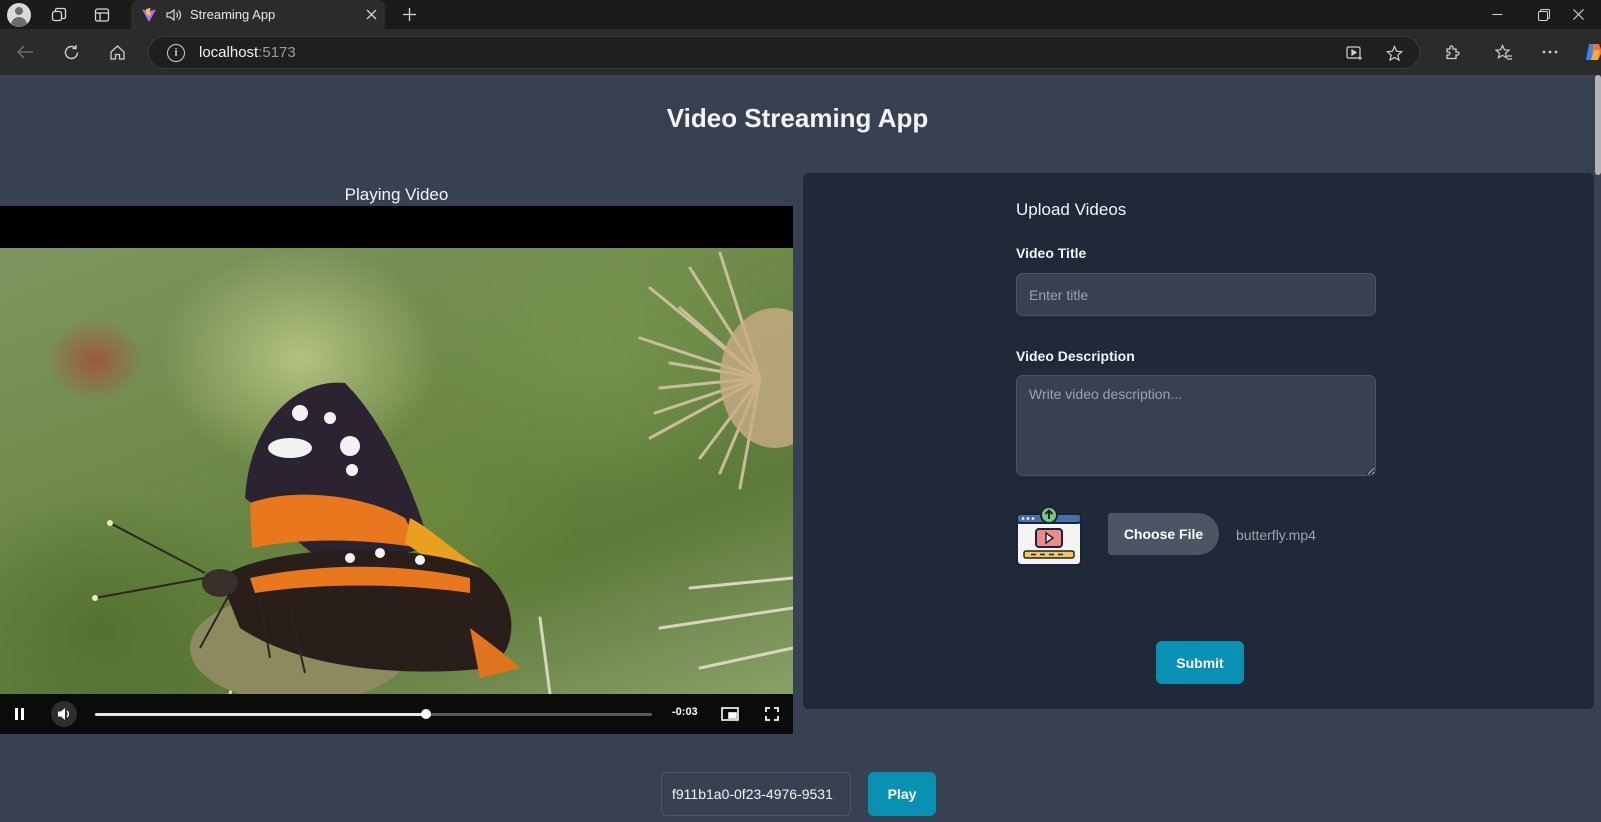 Image resolution: width=1601 pixels, height=822 pixels. I want to click on minimize-icon, so click(1497, 14).